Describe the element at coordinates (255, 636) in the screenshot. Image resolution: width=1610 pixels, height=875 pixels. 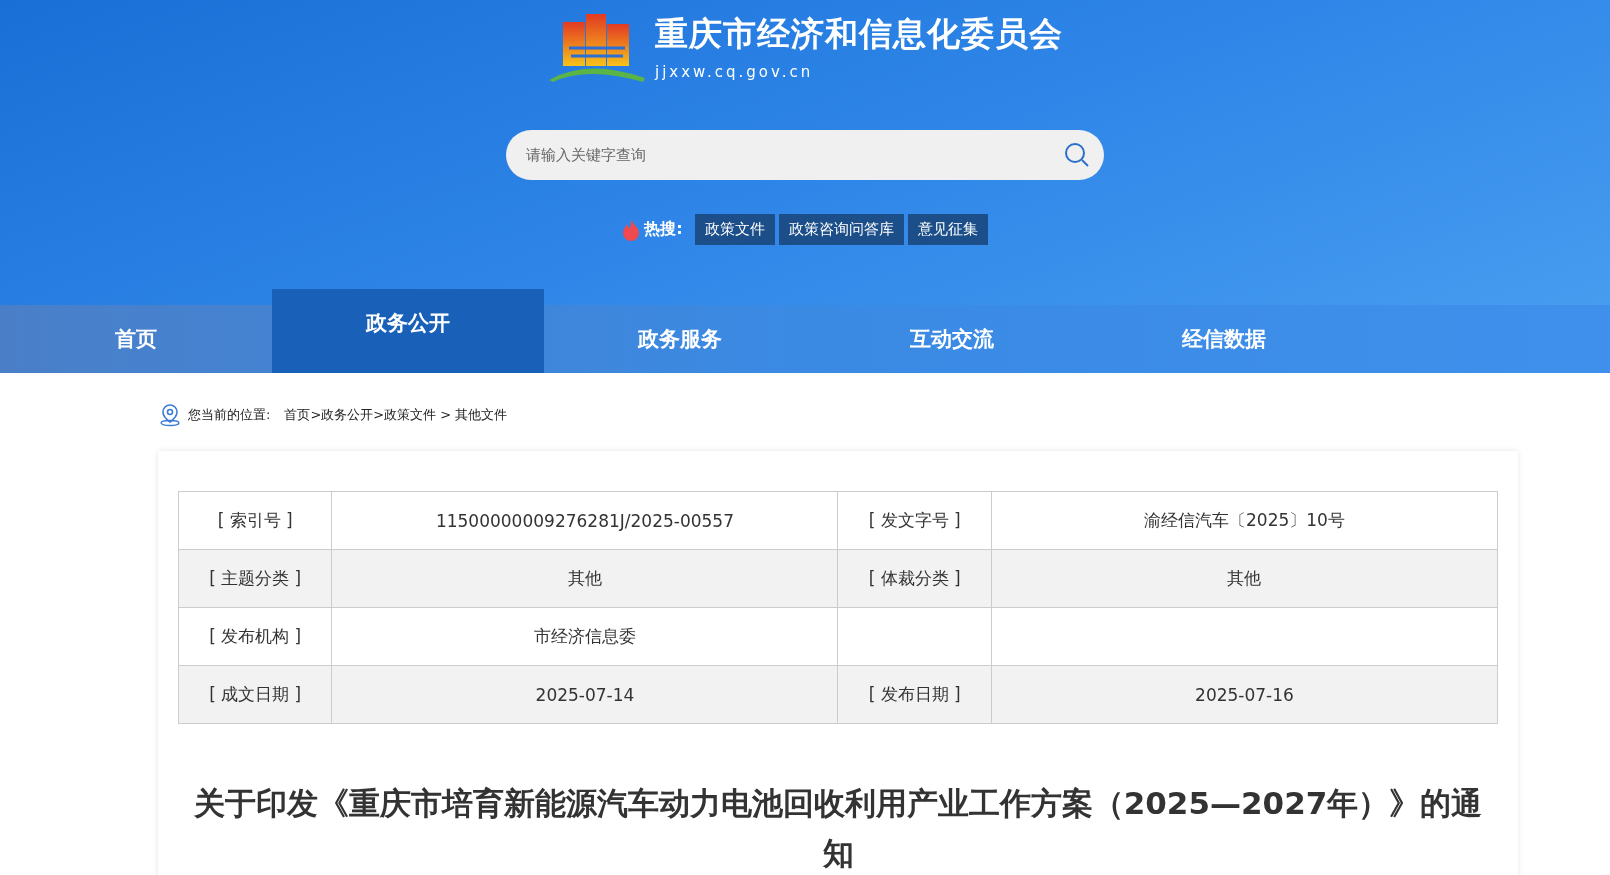
I see `label-cell: [ 发布机构 ]` at that location.